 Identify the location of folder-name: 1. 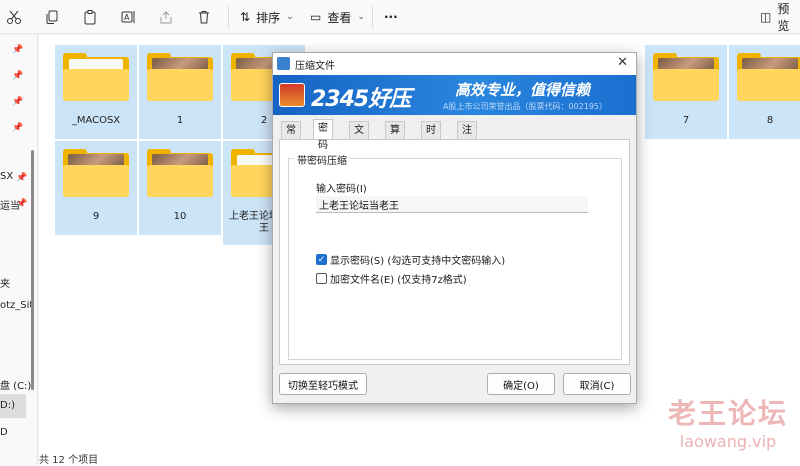
(180, 120).